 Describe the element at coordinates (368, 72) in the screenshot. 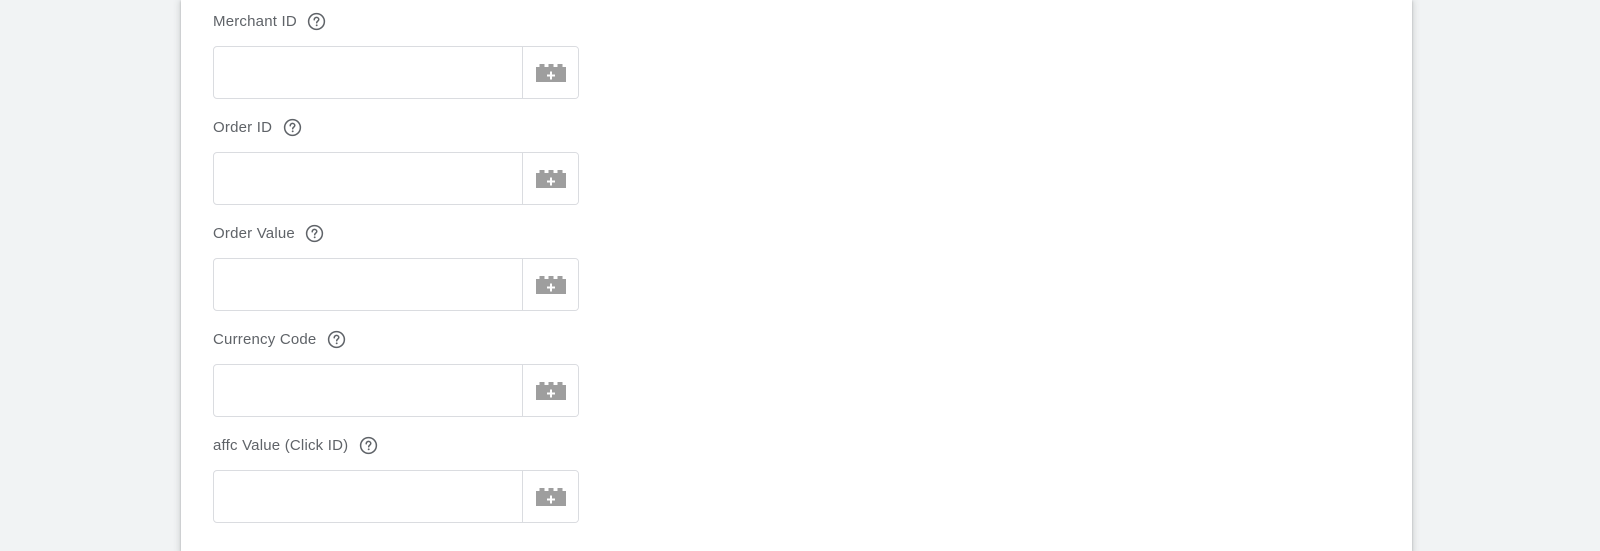

I see `merchant-id-input` at that location.